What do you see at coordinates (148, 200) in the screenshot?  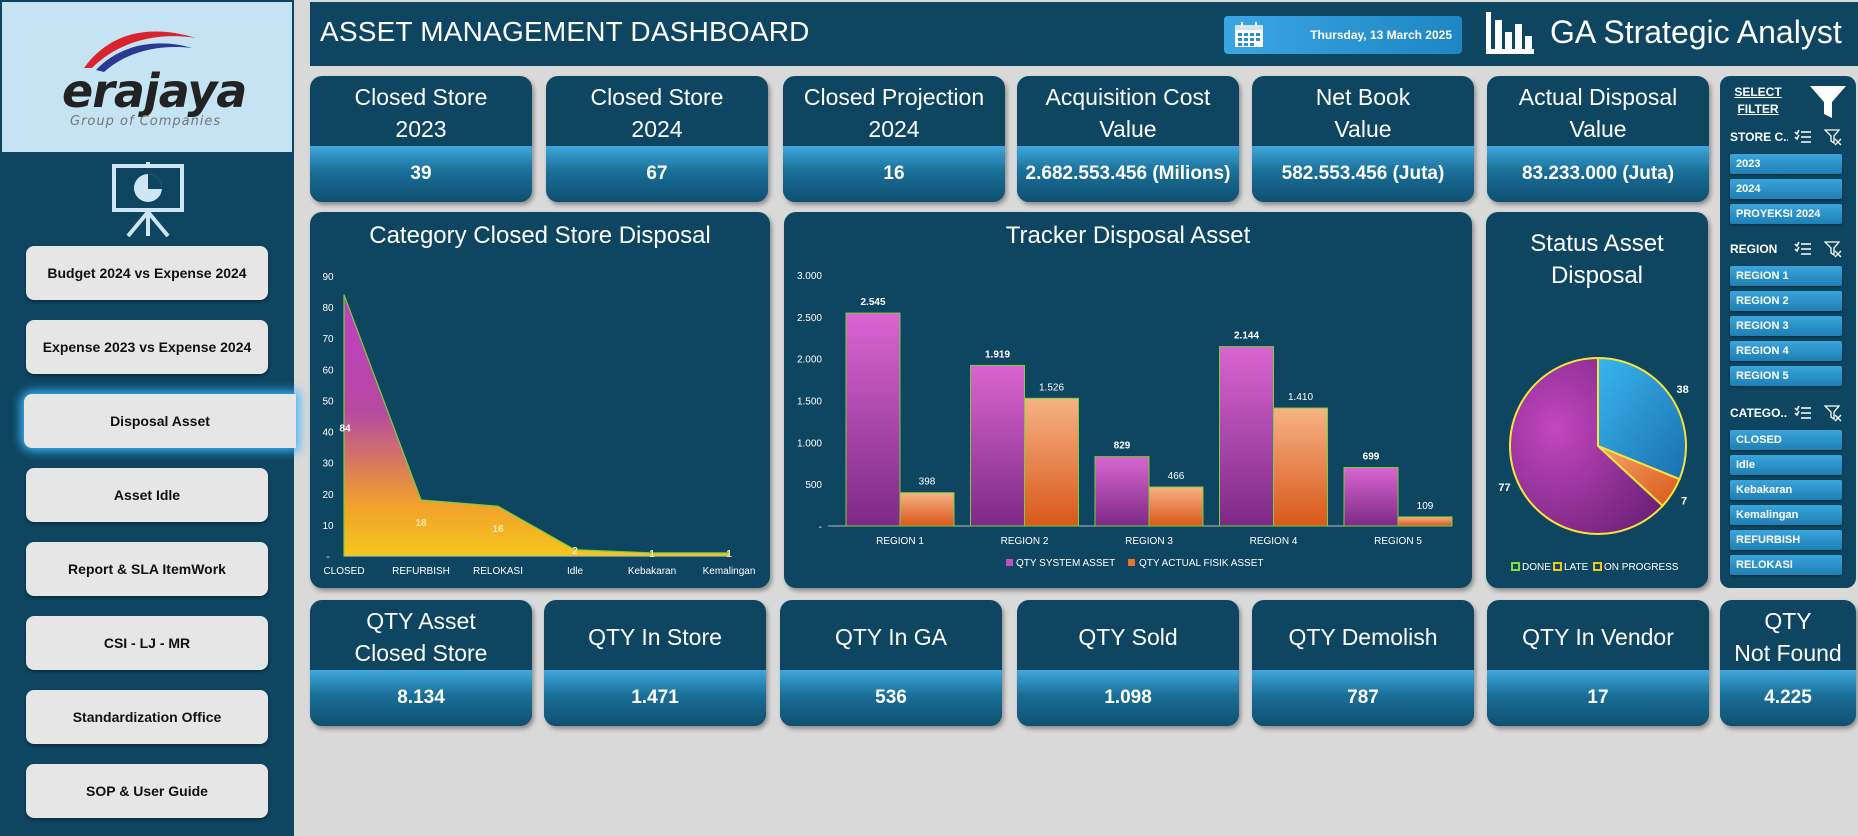 I see `presentation-chart-icon` at bounding box center [148, 200].